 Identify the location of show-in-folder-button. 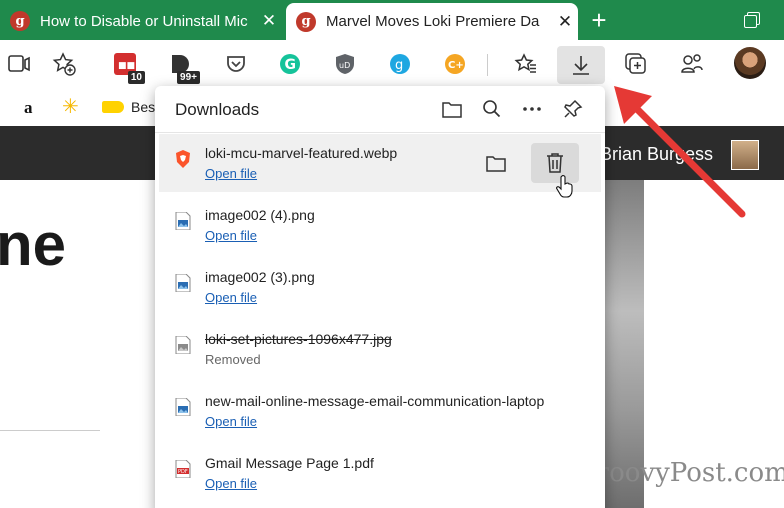
(496, 163).